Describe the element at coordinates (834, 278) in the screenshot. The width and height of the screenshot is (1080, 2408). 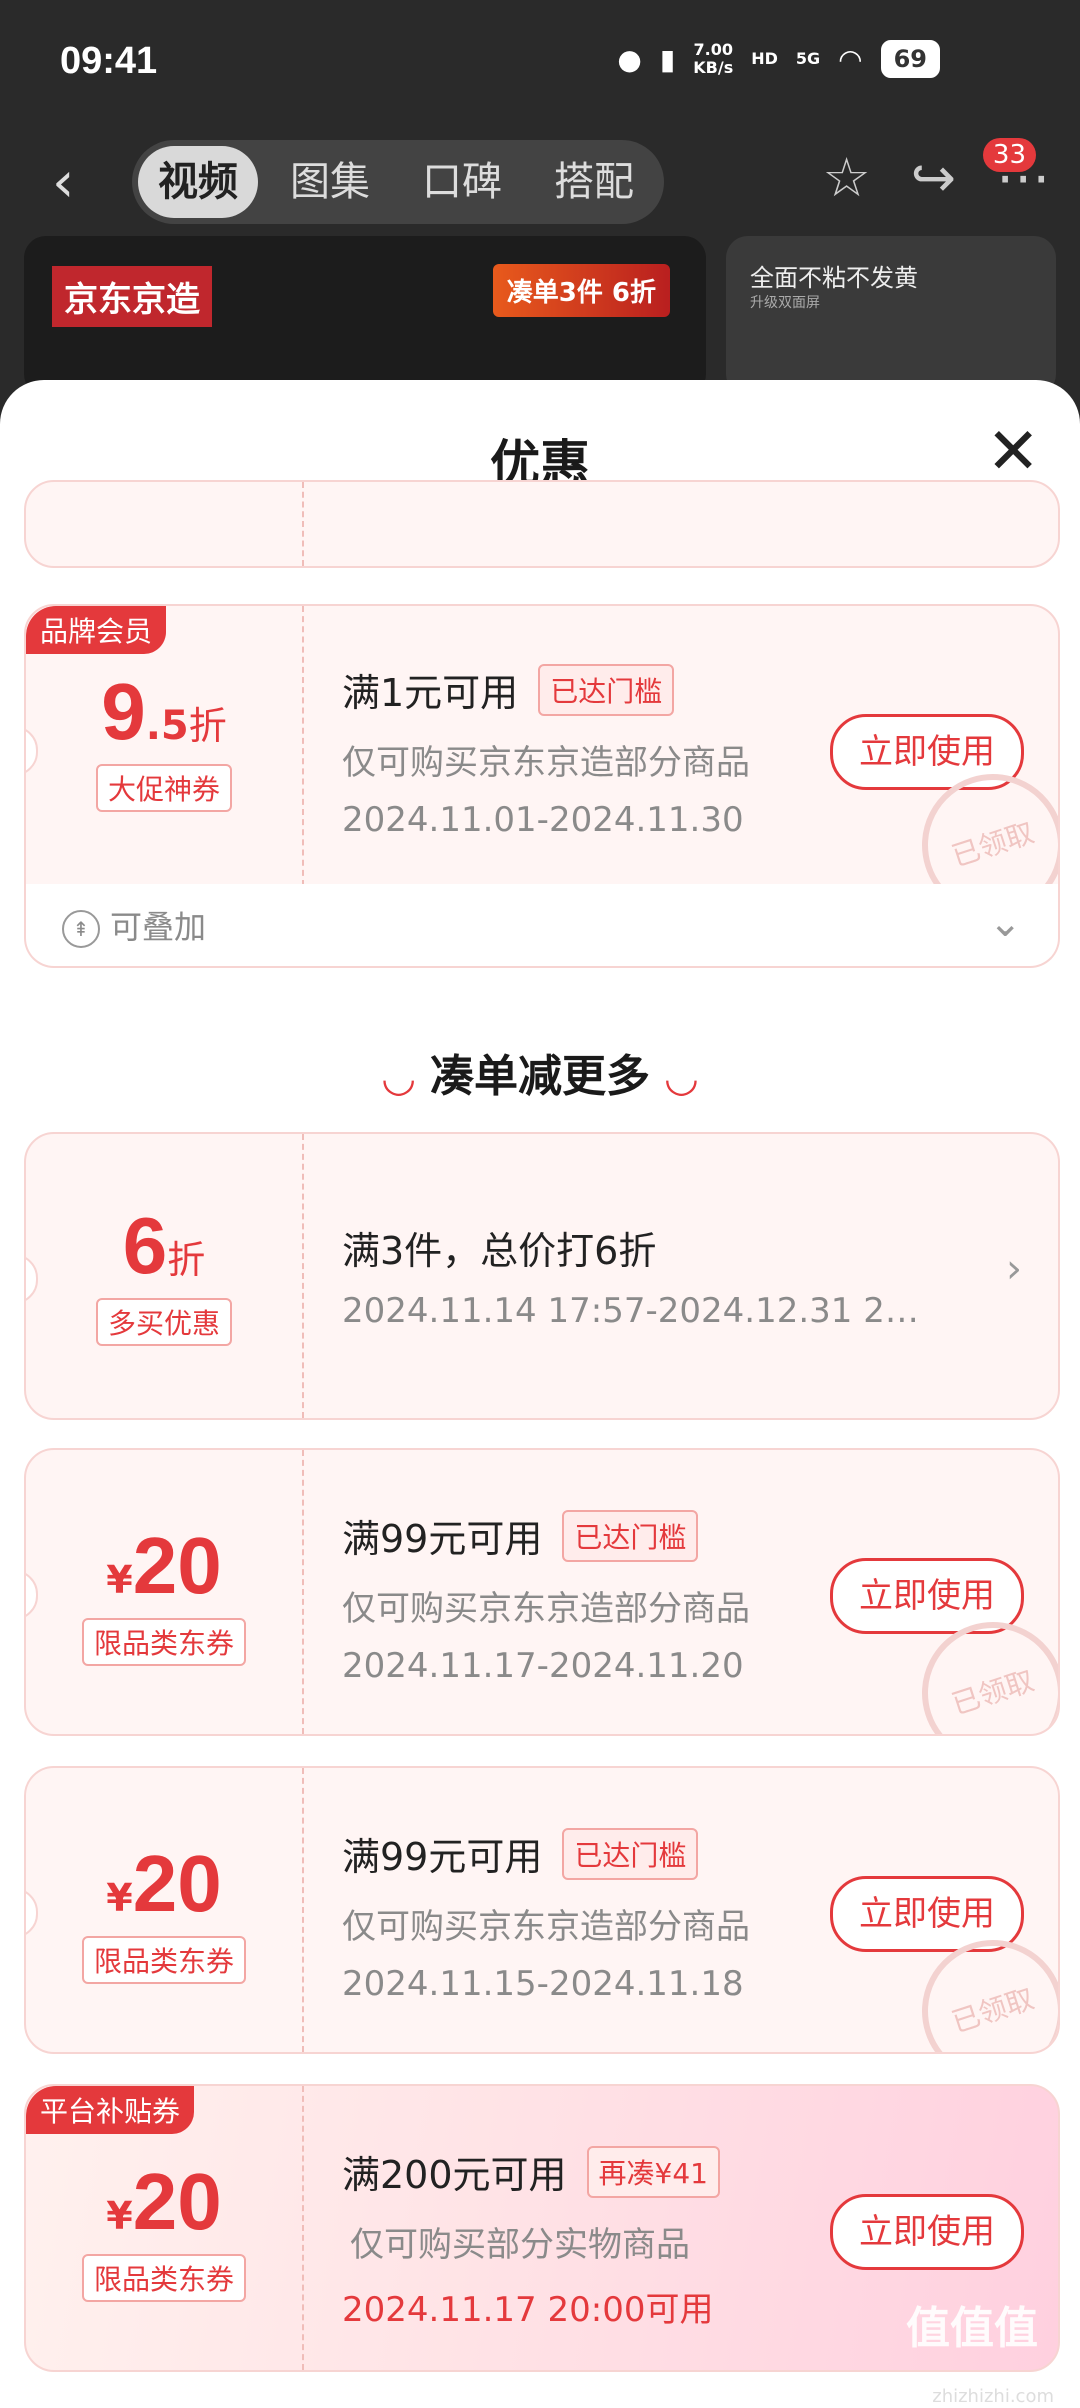
I see `banner-side-title: 全面不粘不发黄` at that location.